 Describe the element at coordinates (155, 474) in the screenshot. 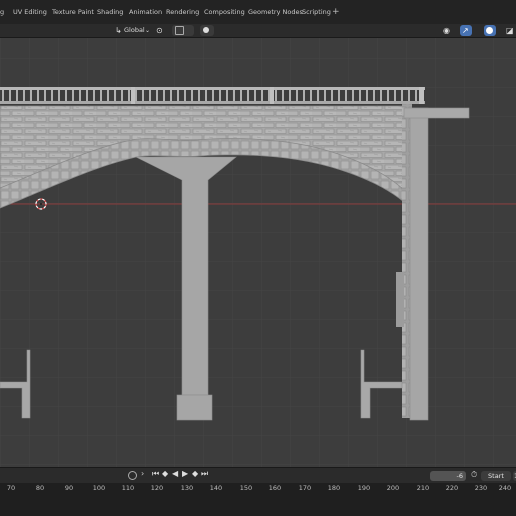

I see `jump-start-icon: ⏮` at that location.